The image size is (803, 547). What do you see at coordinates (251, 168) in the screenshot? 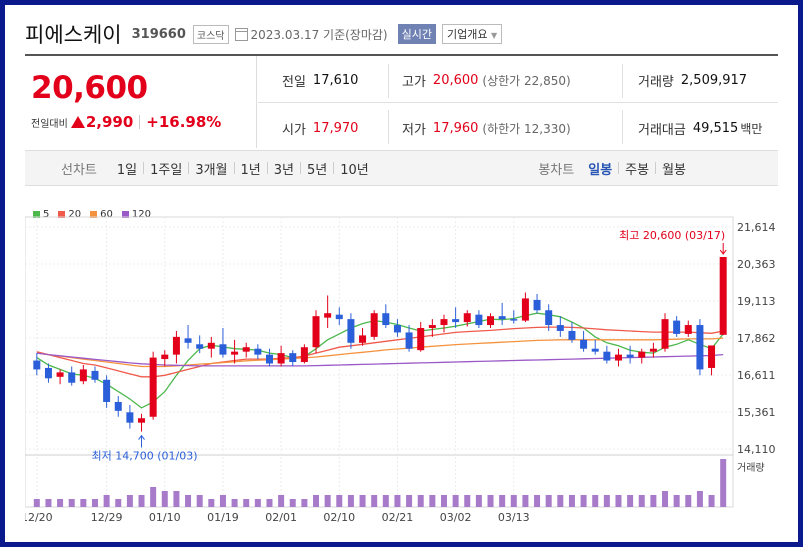
I see `line-period-tab: 1년` at bounding box center [251, 168].